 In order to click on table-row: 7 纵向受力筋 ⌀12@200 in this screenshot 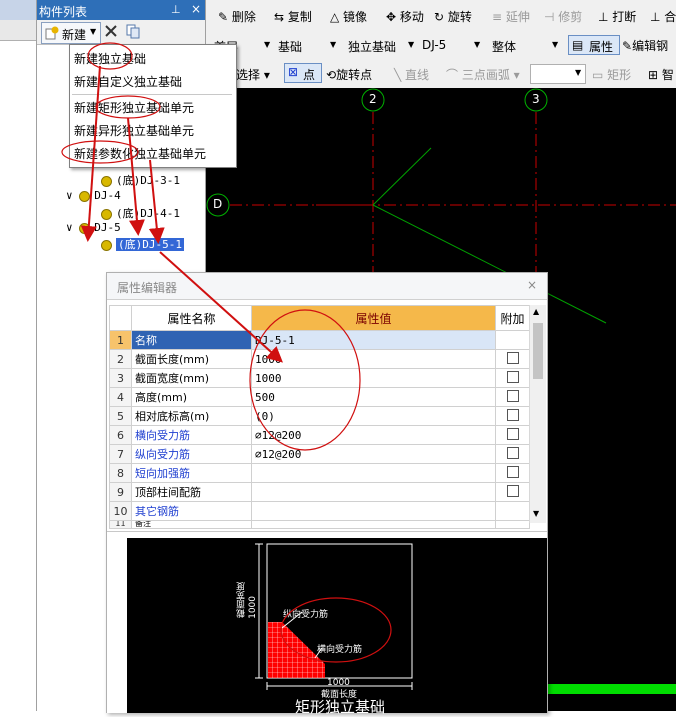, I will do `click(319, 454)`.